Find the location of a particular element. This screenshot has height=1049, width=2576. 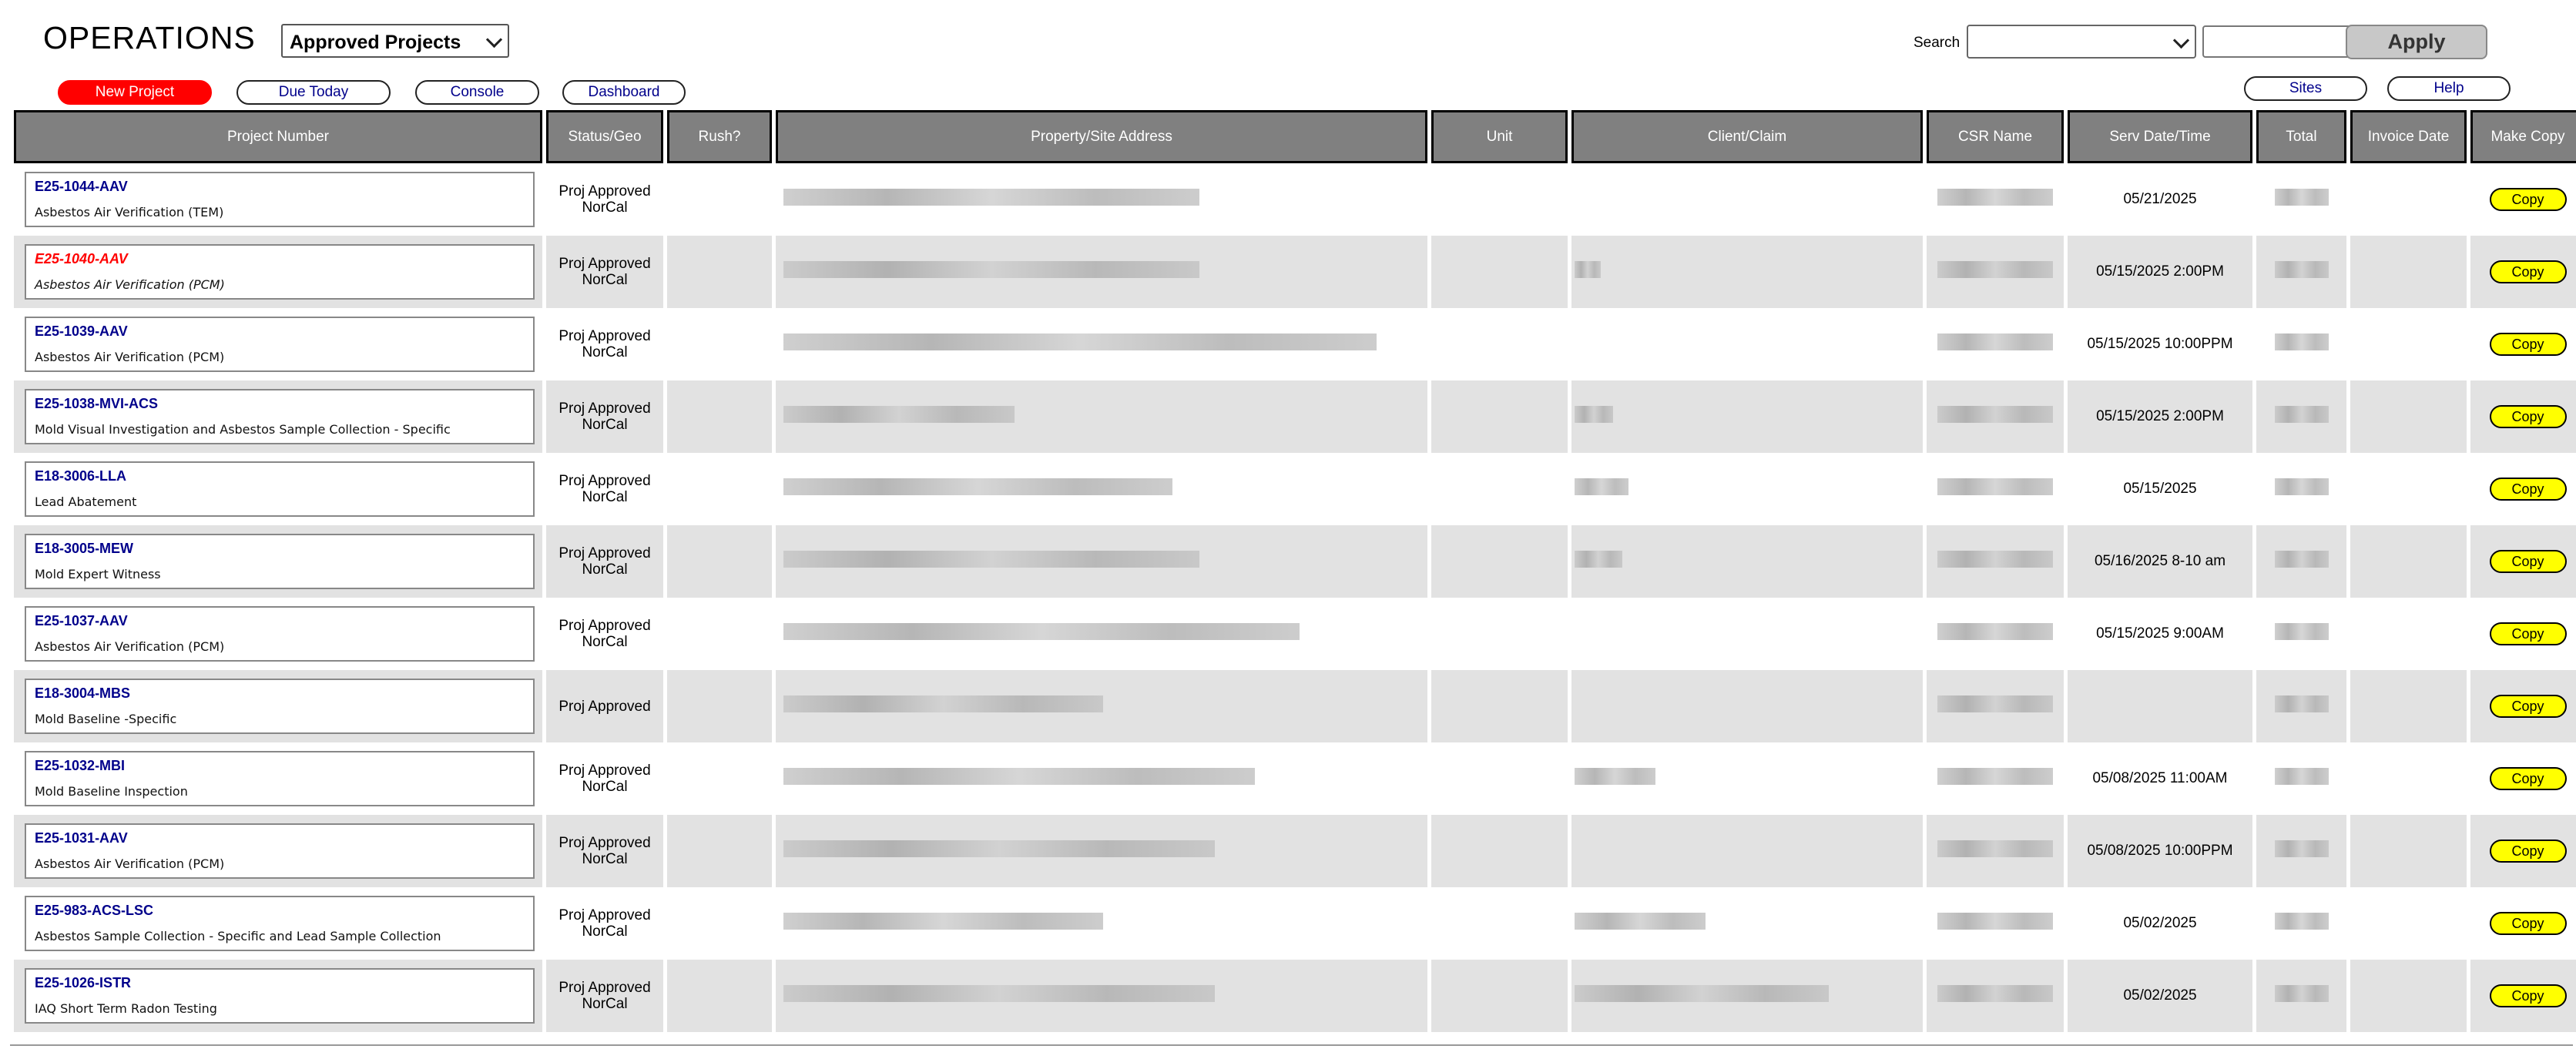

column-header: CSR Name is located at coordinates (1995, 136).